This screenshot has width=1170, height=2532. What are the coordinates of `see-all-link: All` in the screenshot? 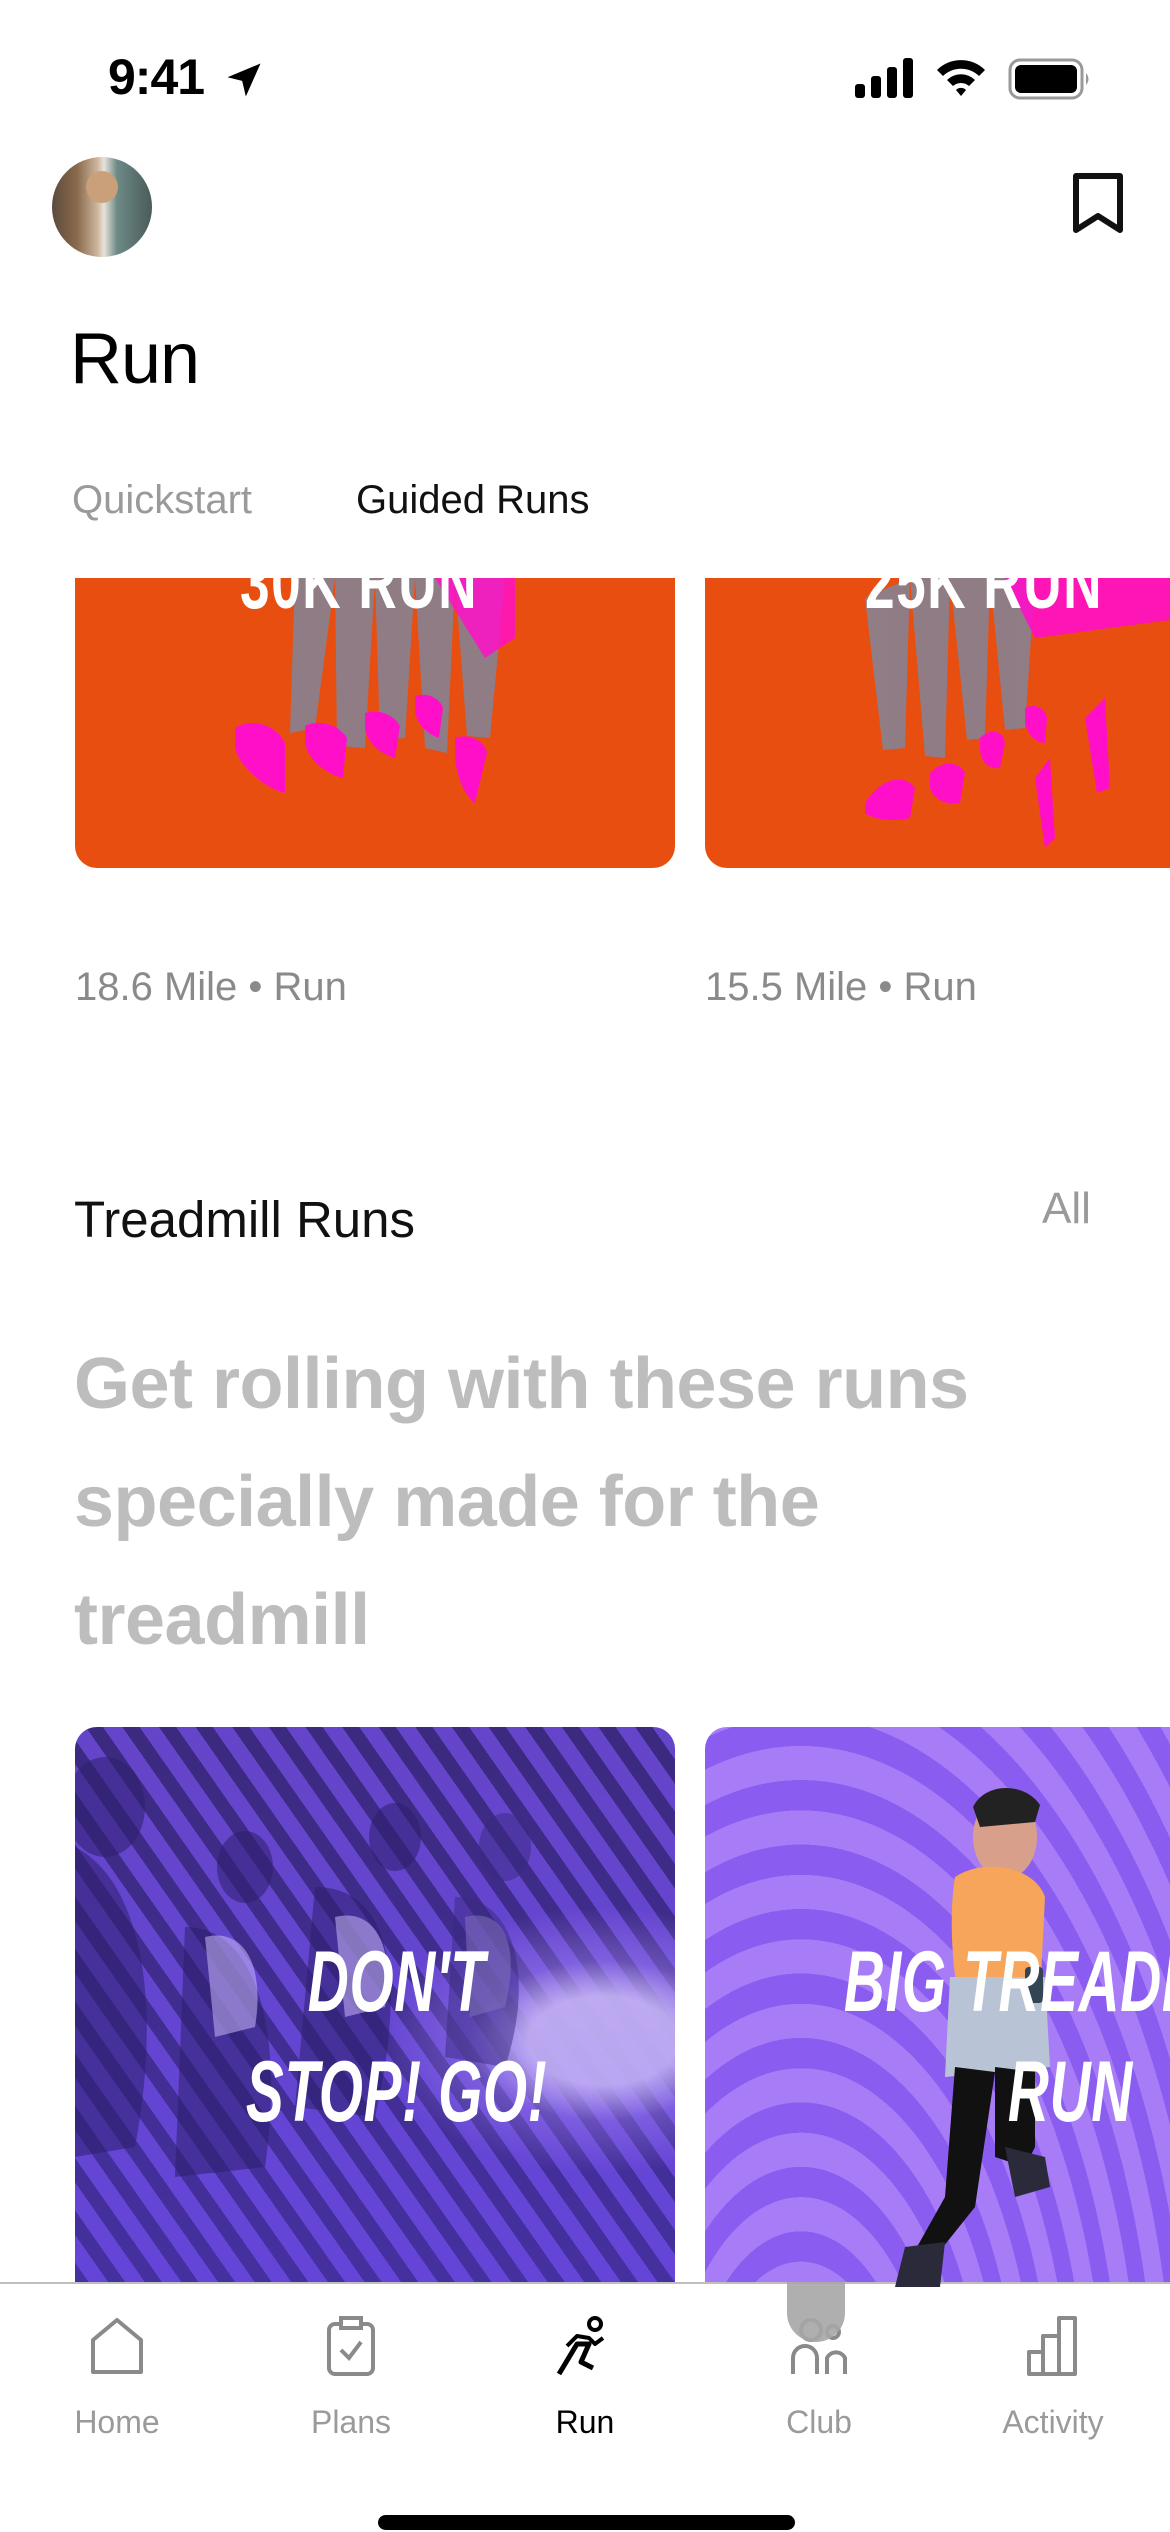 It's located at (1066, 1209).